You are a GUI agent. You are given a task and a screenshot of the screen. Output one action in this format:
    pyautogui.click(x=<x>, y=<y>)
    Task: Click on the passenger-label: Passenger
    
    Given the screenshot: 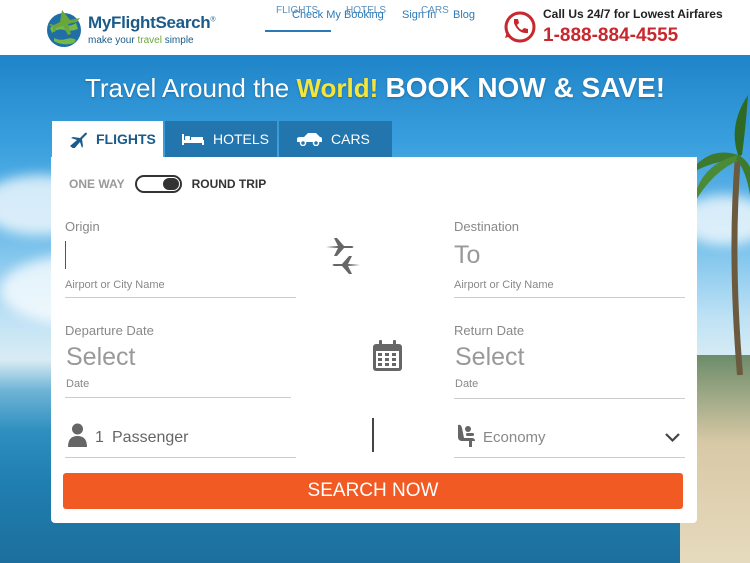 What is the action you would take?
    pyautogui.click(x=150, y=437)
    